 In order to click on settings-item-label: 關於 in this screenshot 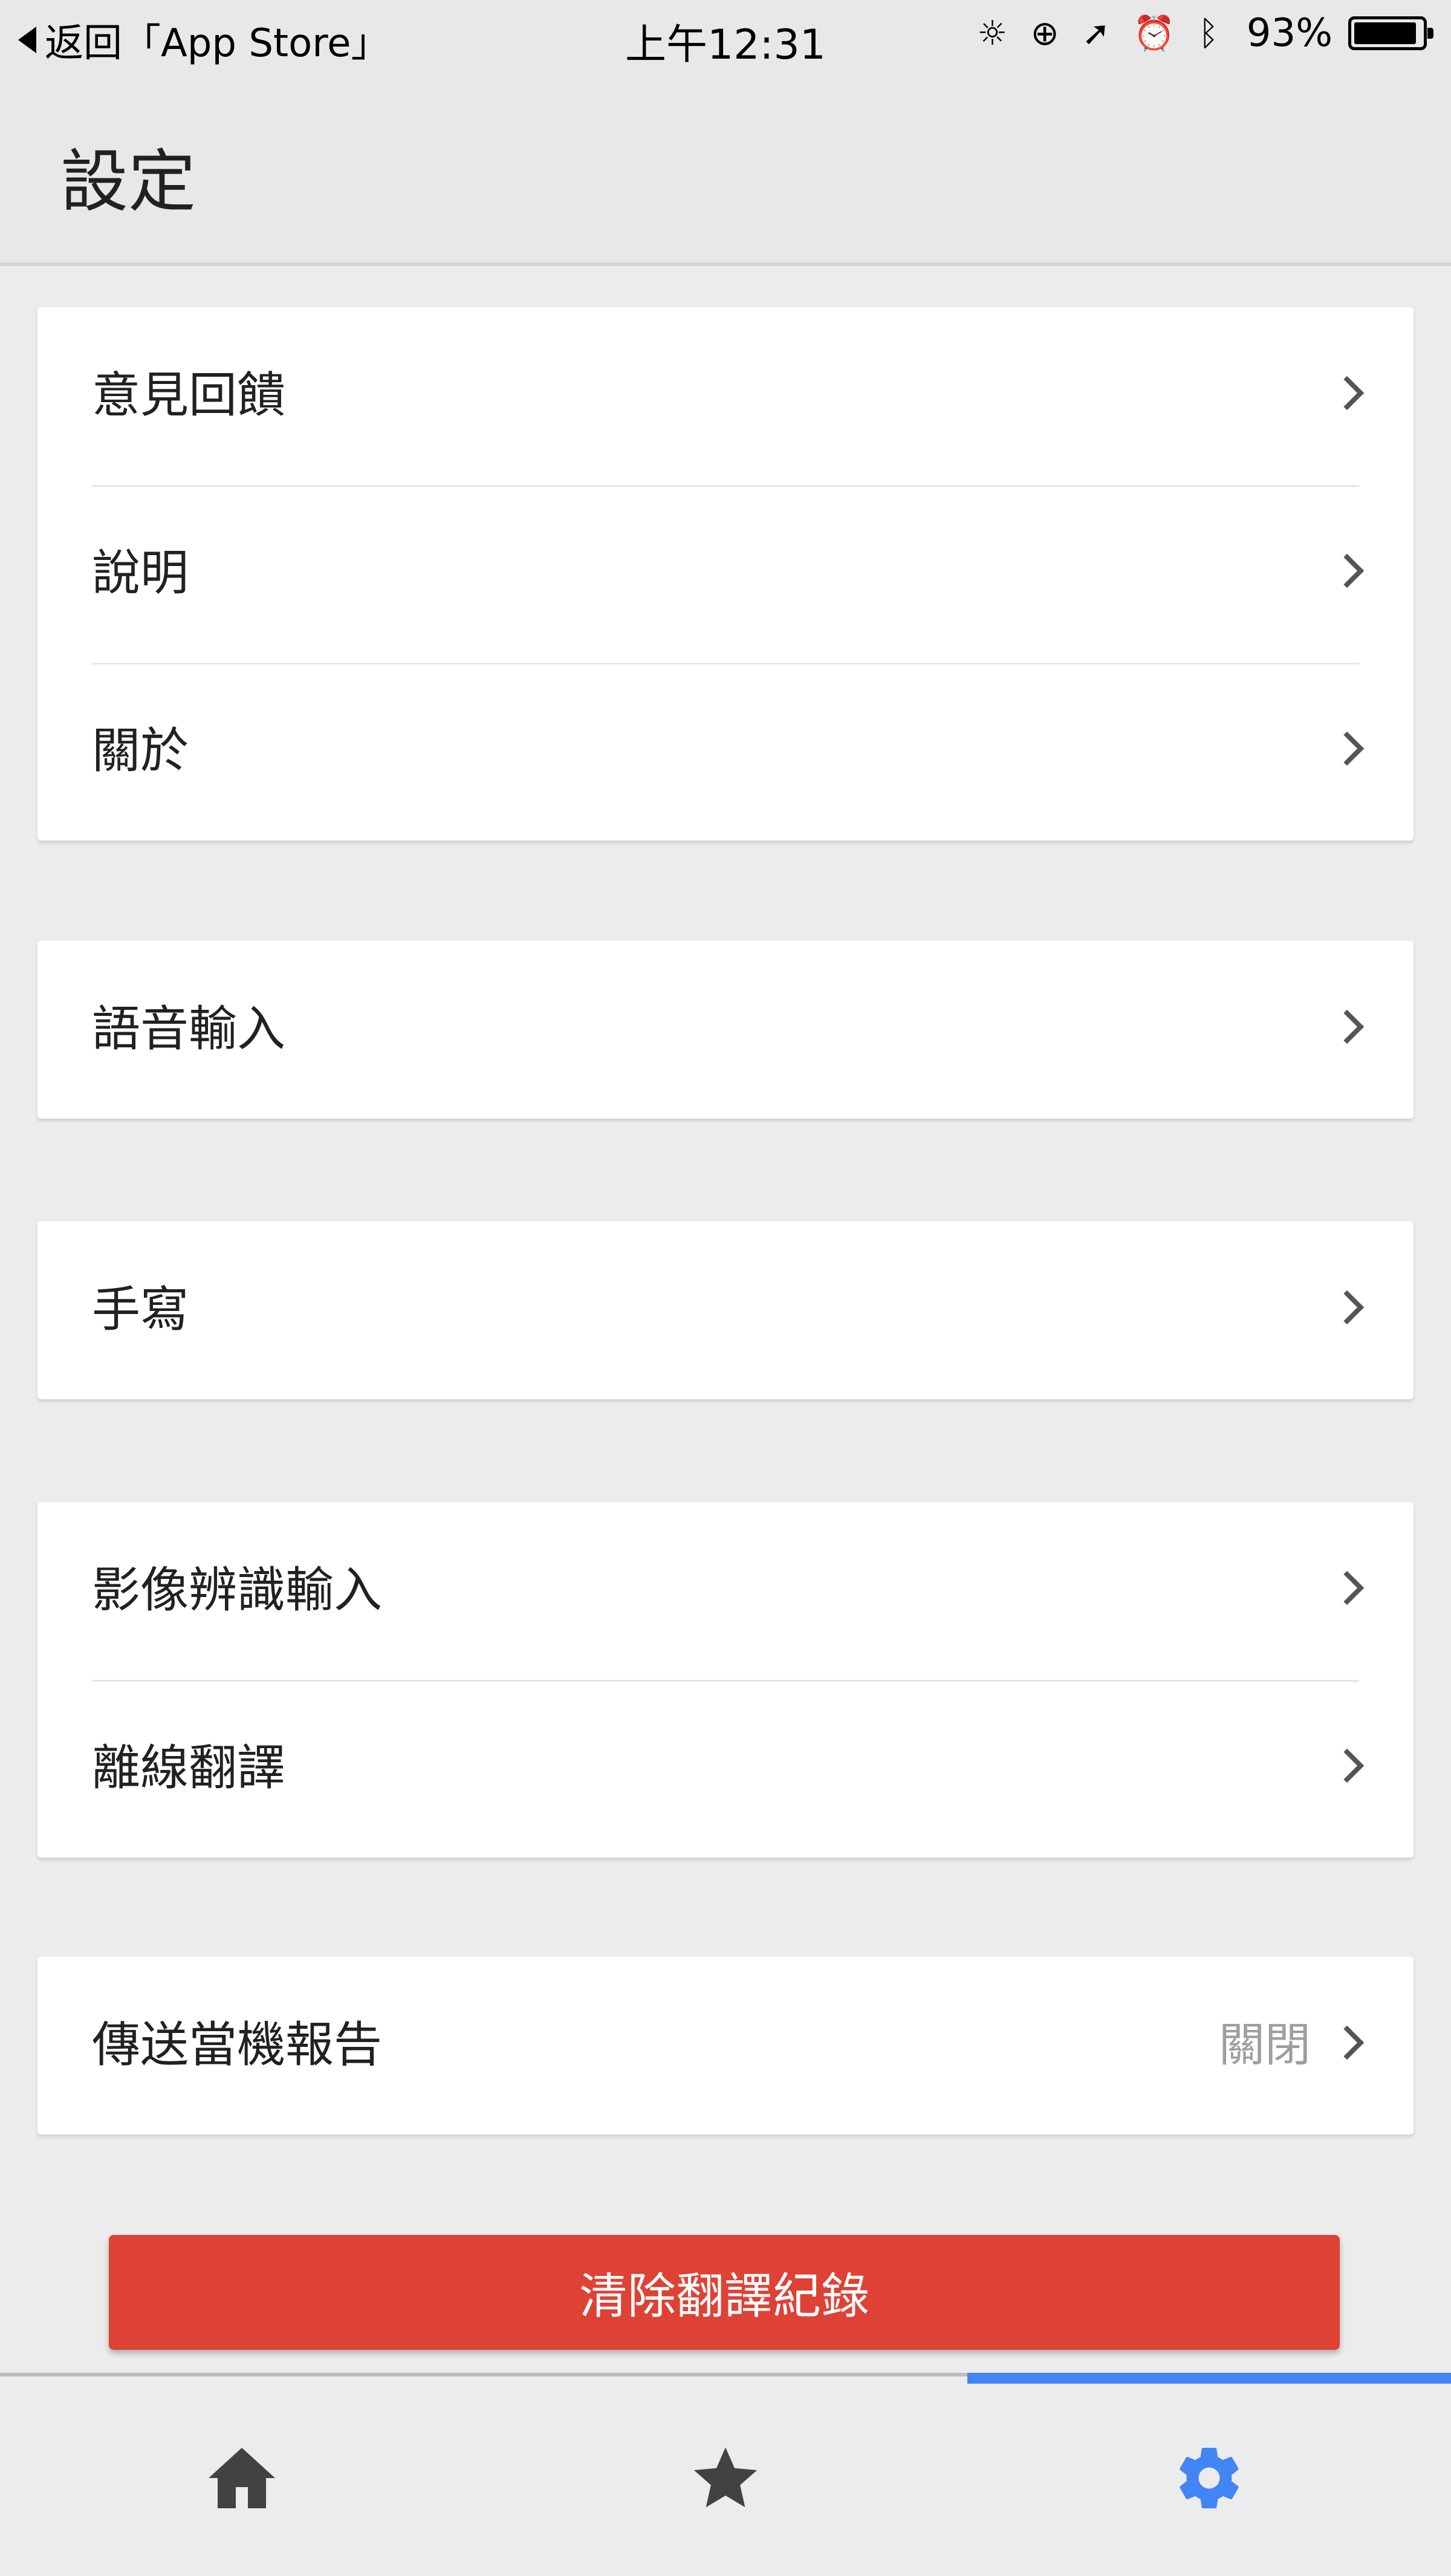, I will do `click(141, 751)`.